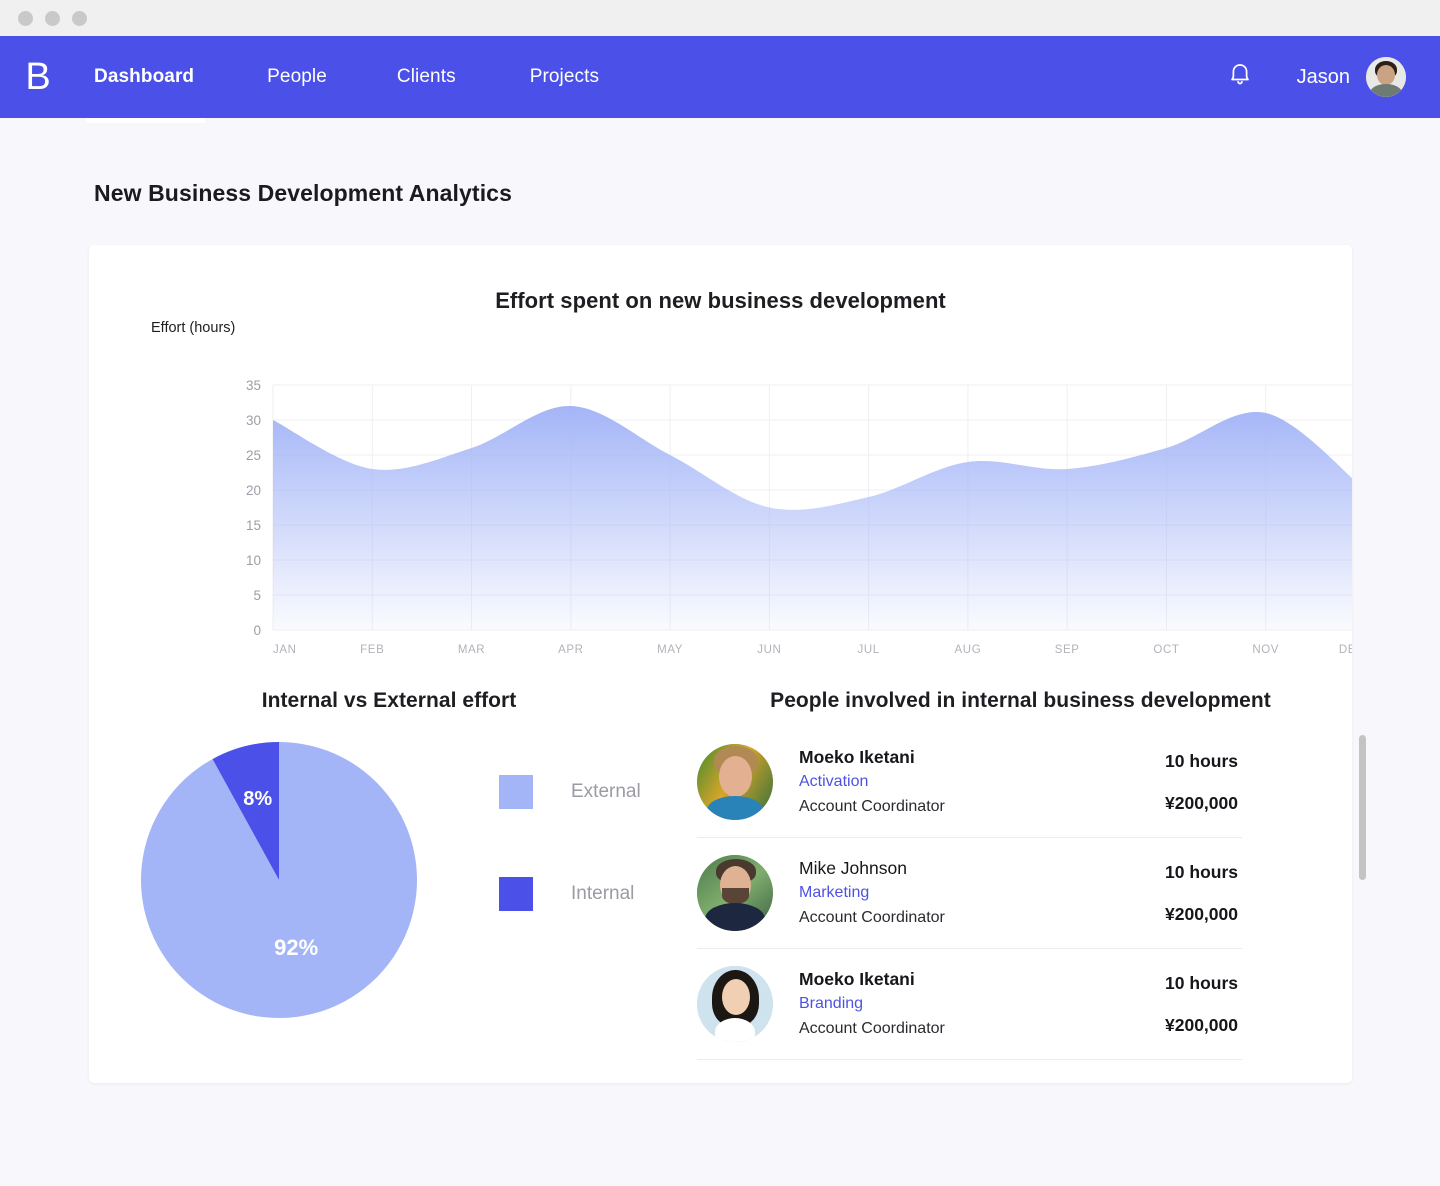 The image size is (1440, 1186). Describe the element at coordinates (735, 893) in the screenshot. I see `avatar-mike-johnson` at that location.